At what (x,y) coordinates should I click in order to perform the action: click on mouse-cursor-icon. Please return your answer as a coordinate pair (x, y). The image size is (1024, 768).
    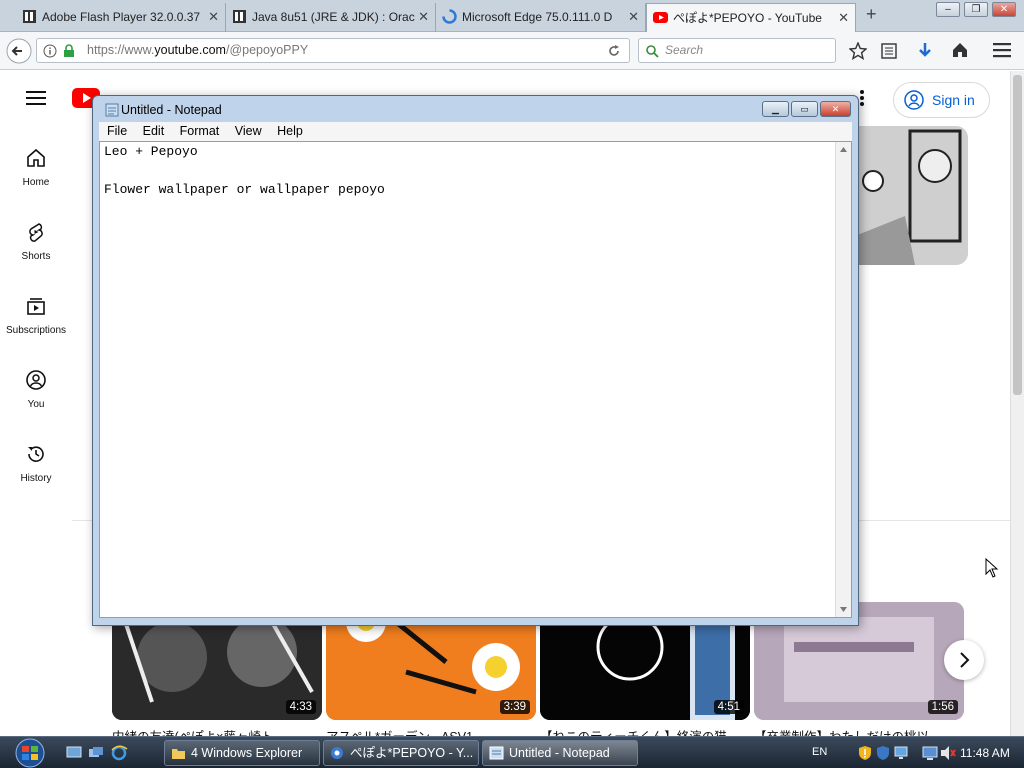
    Looking at the image, I should click on (992, 568).